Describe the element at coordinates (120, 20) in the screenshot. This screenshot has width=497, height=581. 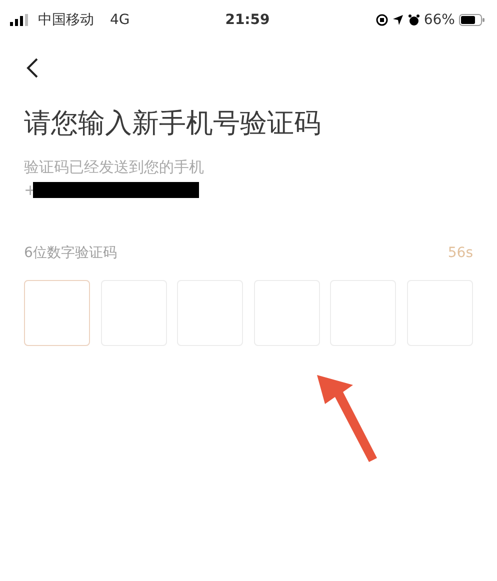
I see `network-type: 4G` at that location.